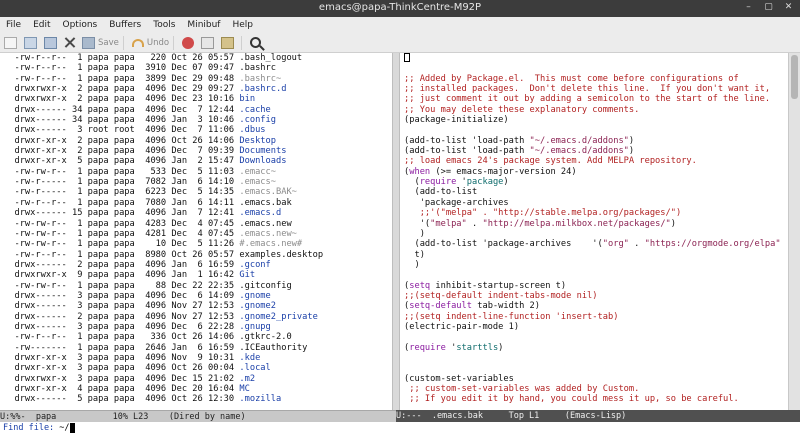 The width and height of the screenshot is (800, 434). Describe the element at coordinates (400, 8) in the screenshot. I see `window-title-bar: emacs@papa-ThinkCentre-M92P – ▢ ✕` at that location.